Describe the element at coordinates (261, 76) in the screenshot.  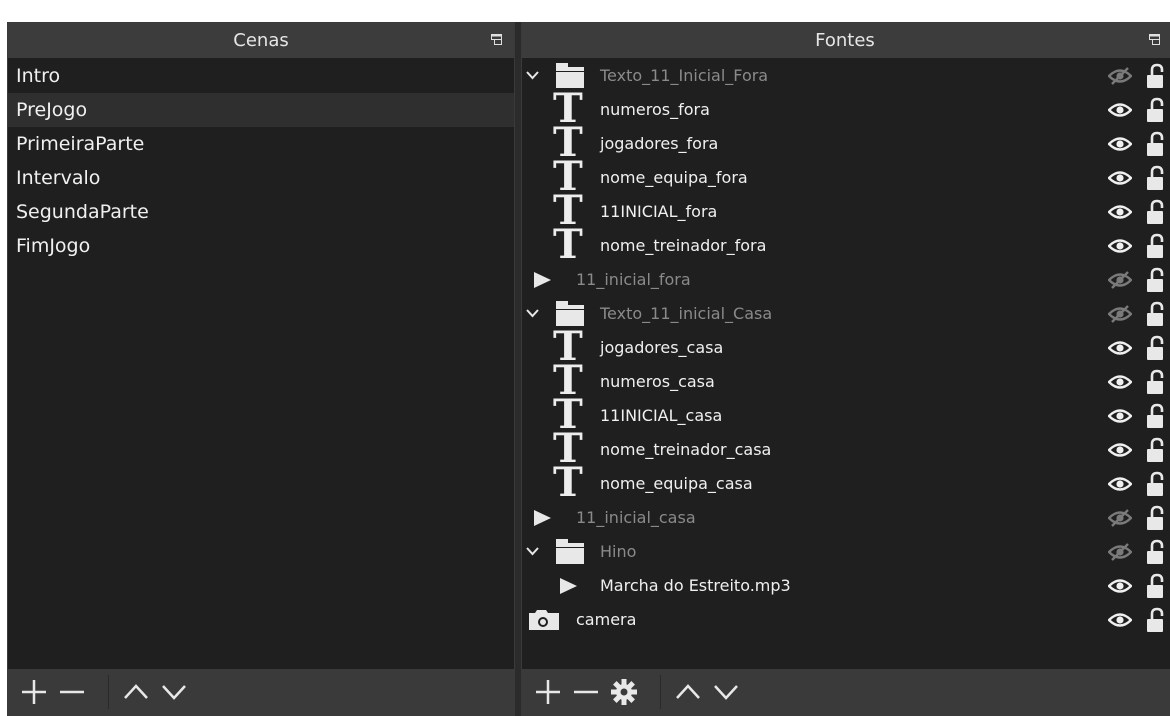
I see `scene-item: Intro` at that location.